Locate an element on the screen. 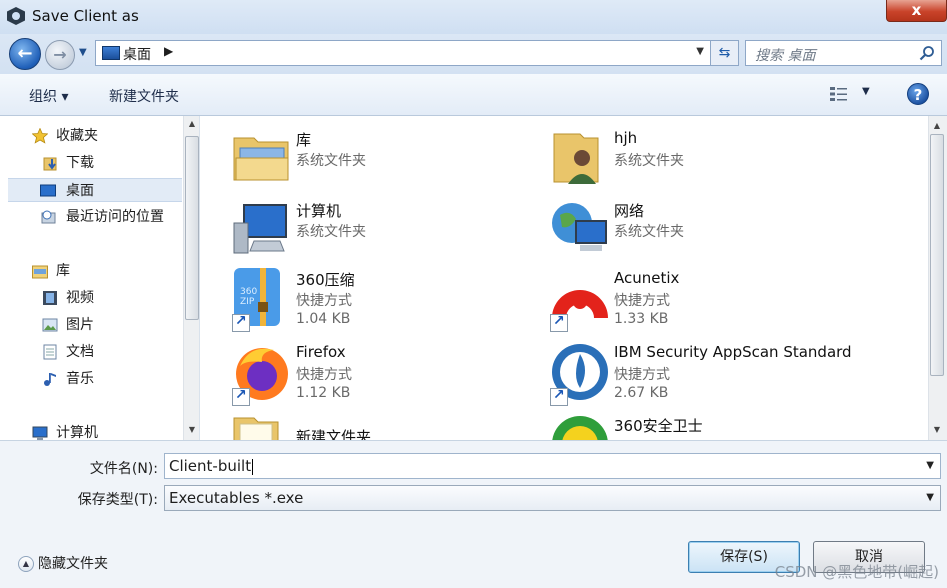 Image resolution: width=947 pixels, height=588 pixels. forward-button: → is located at coordinates (60, 55).